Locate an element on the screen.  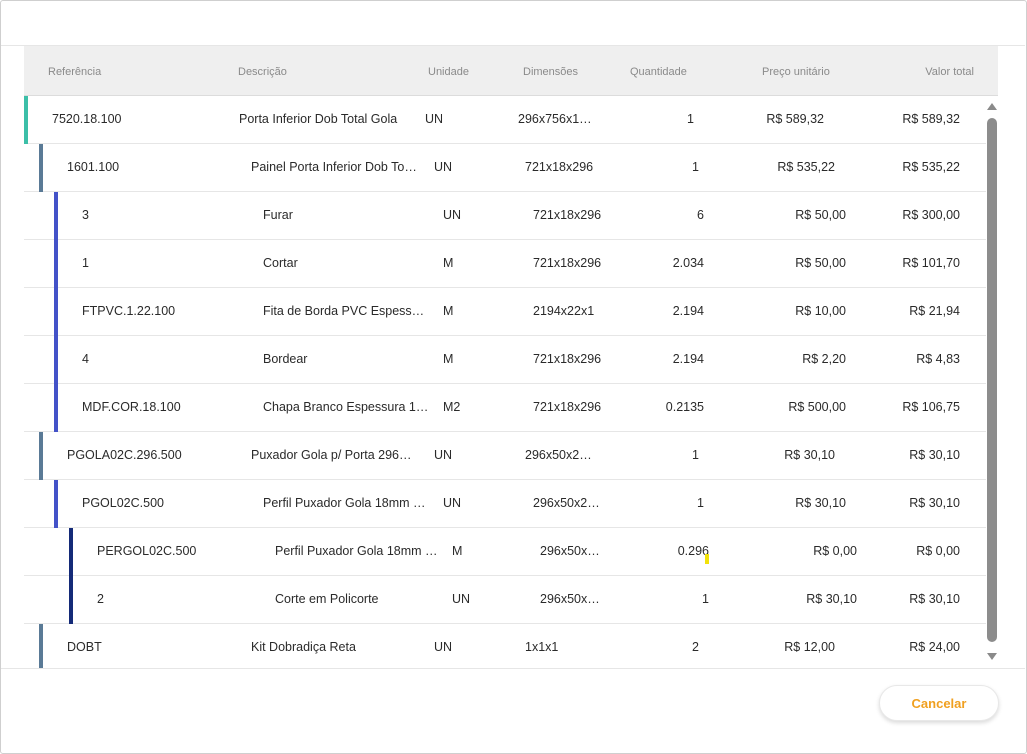
header-unidade: Unidade is located at coordinates (448, 71).